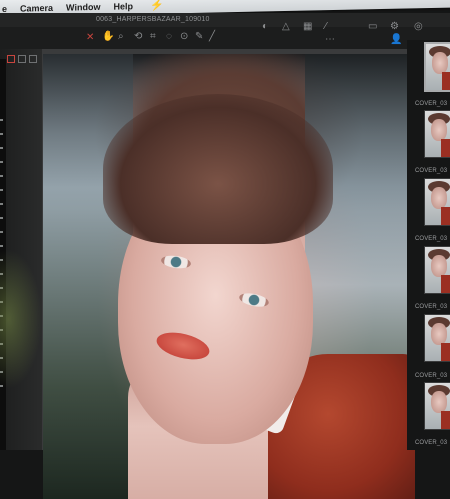 The width and height of the screenshot is (450, 499). I want to click on menu-item-app: e, so click(4, 8).